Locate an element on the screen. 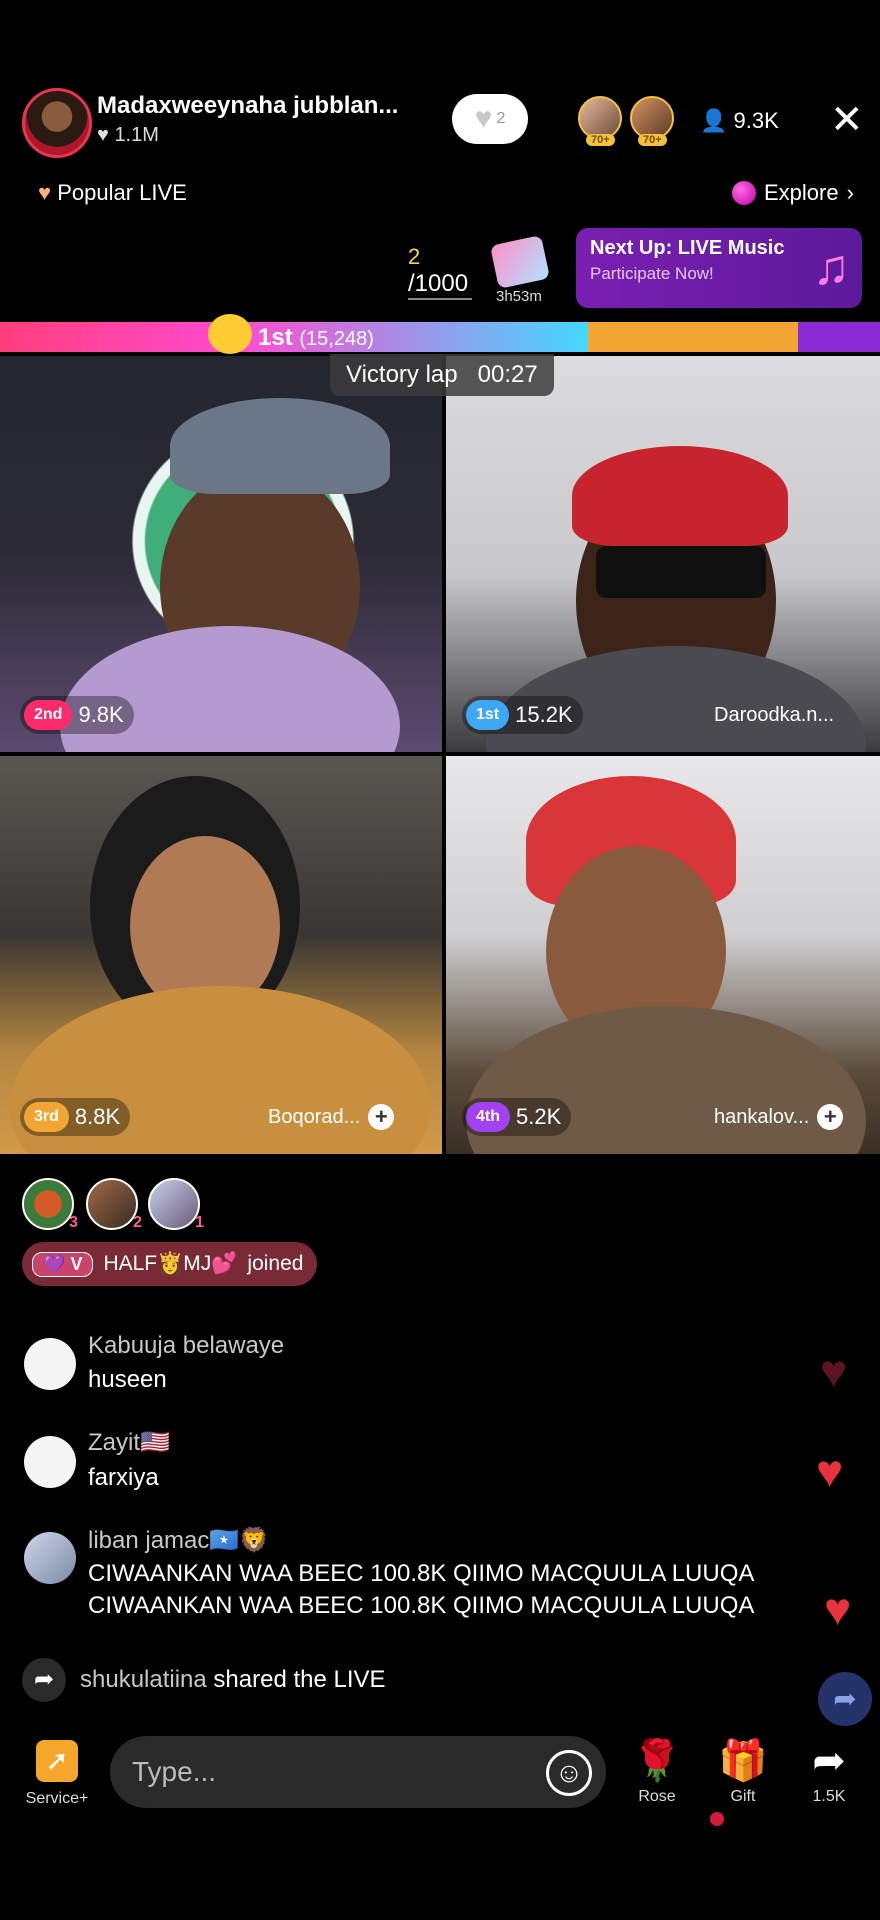 The image size is (880, 1920). popular-live-tab: ♥ Popular LIVE is located at coordinates (112, 193).